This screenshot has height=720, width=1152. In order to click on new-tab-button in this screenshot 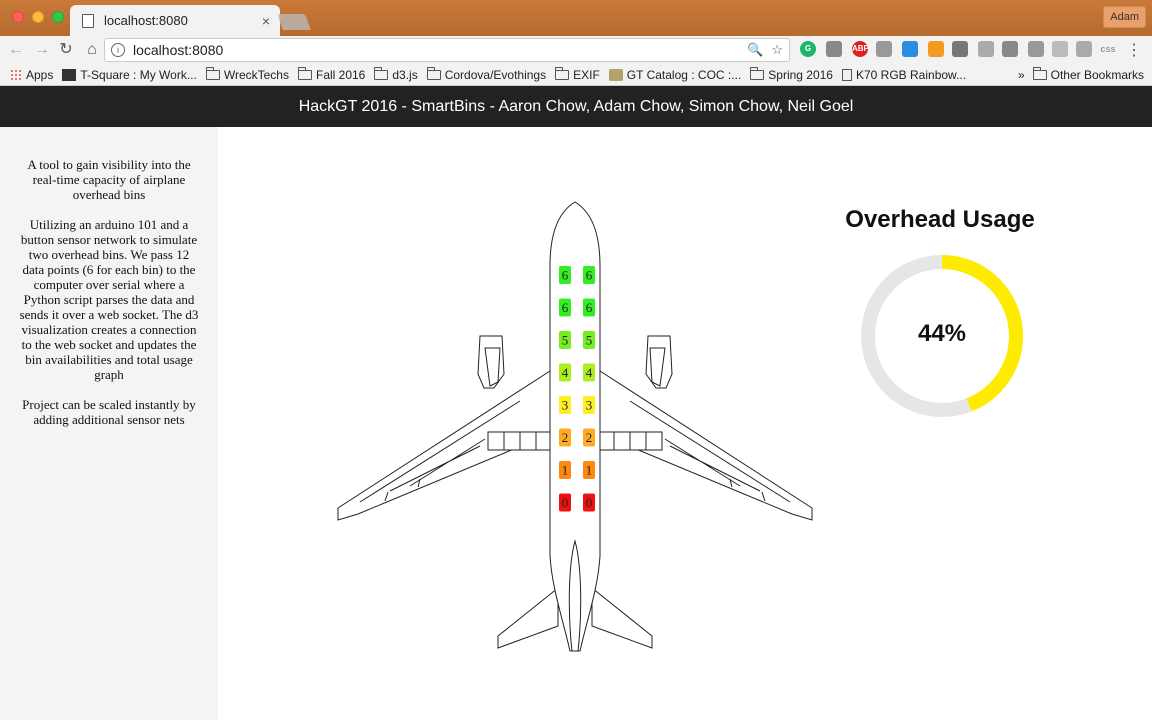, I will do `click(294, 22)`.